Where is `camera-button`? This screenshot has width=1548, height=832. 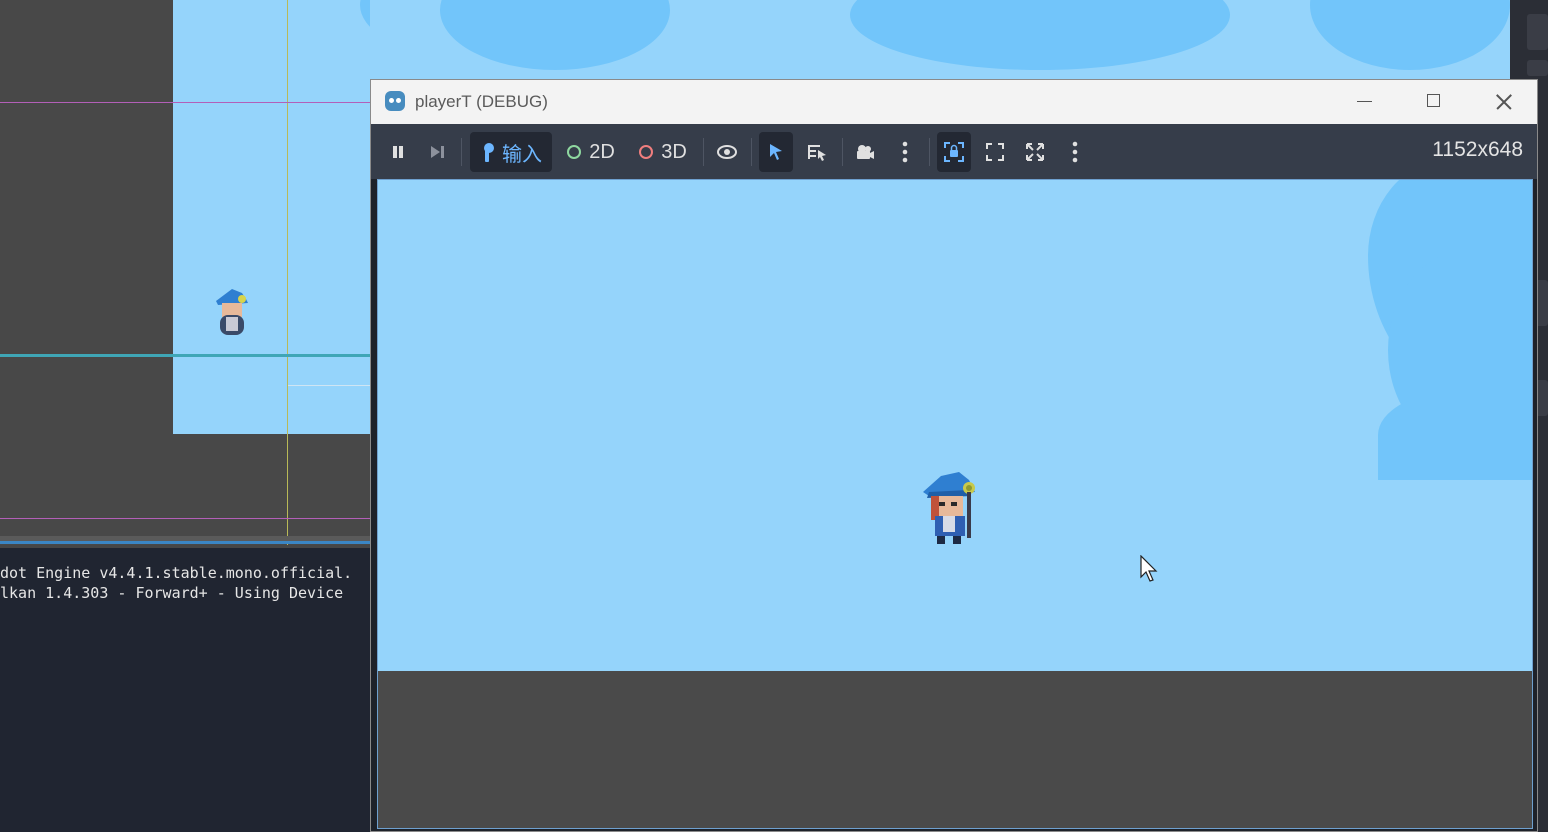
camera-button is located at coordinates (865, 152).